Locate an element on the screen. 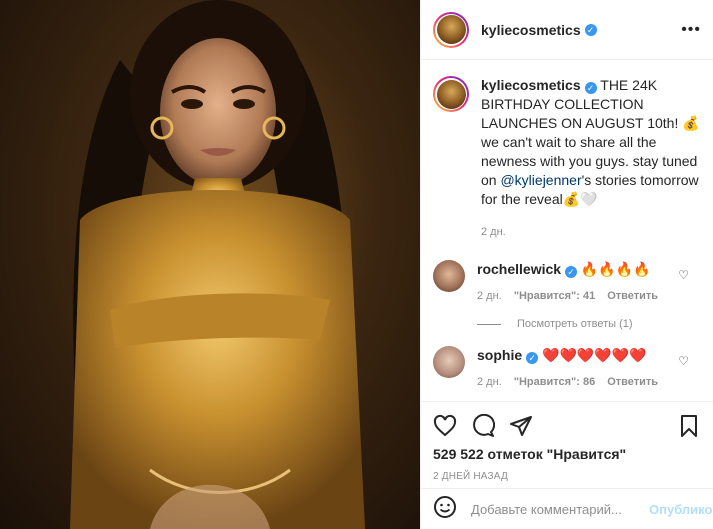 The height and width of the screenshot is (529, 713). post-actions: 529 522 отметок "Нравится" 2 дней назад is located at coordinates (567, 441).